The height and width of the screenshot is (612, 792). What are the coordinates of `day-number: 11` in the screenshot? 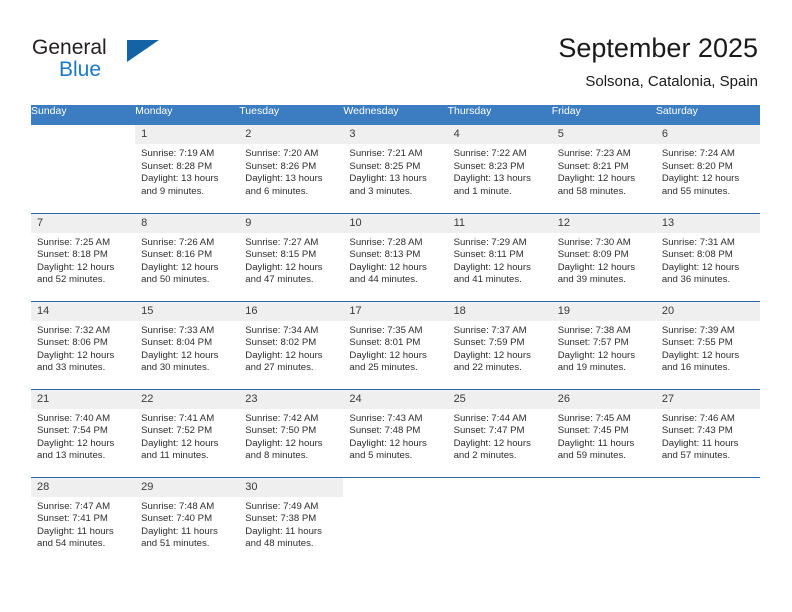 It's located at (499, 223).